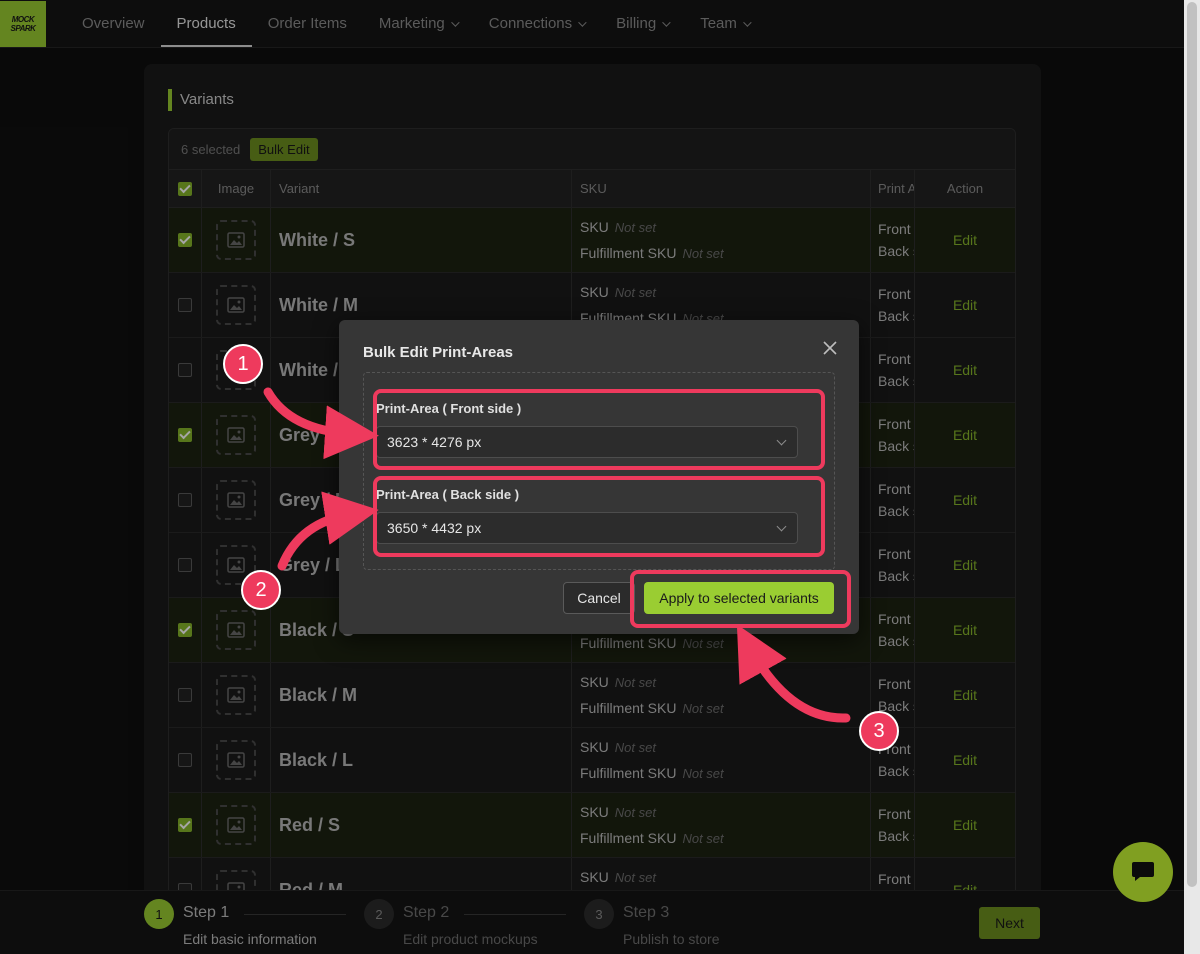 The image size is (1200, 954). I want to click on annotation-badge-3: 3, so click(879, 731).